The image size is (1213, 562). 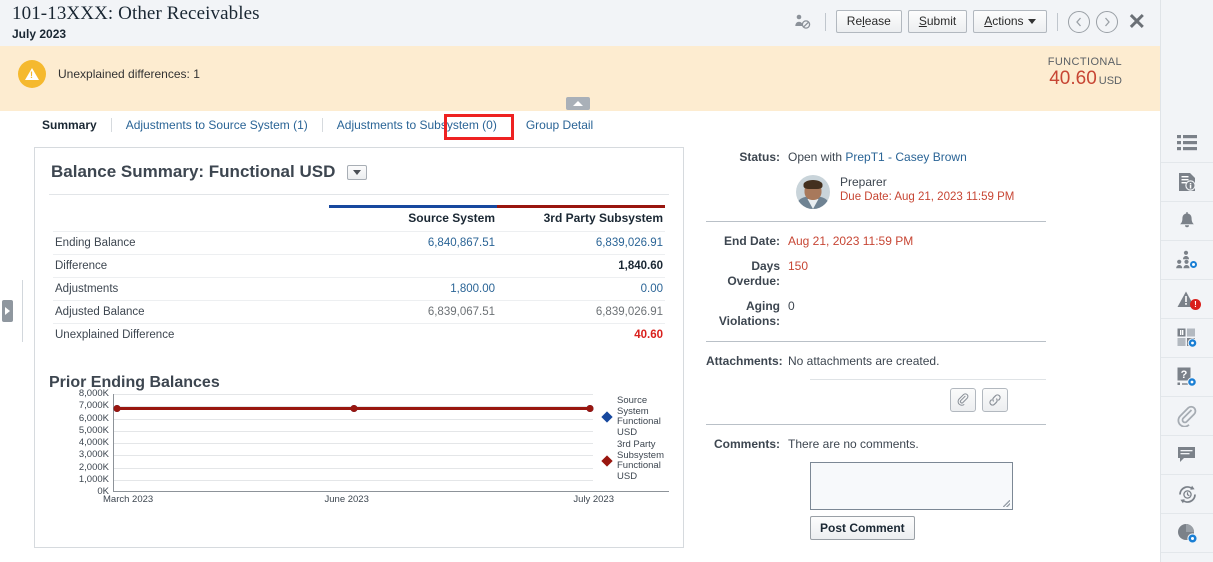 I want to click on x-tick-label: June 2023, so click(x=346, y=499).